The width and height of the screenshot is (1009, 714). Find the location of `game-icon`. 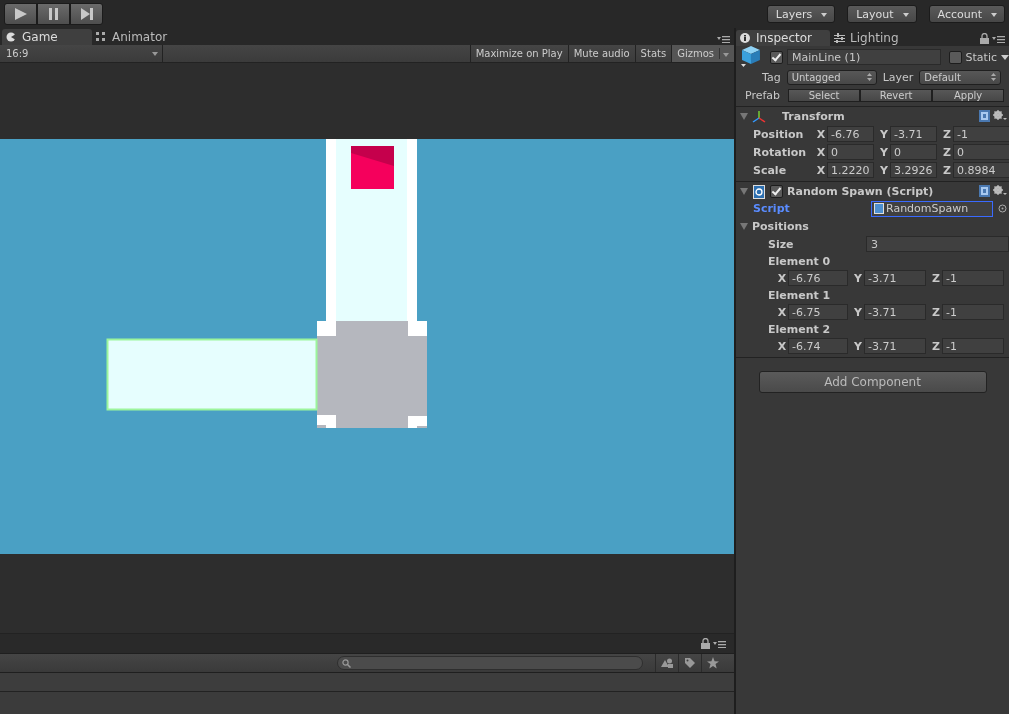

game-icon is located at coordinates (11, 37).